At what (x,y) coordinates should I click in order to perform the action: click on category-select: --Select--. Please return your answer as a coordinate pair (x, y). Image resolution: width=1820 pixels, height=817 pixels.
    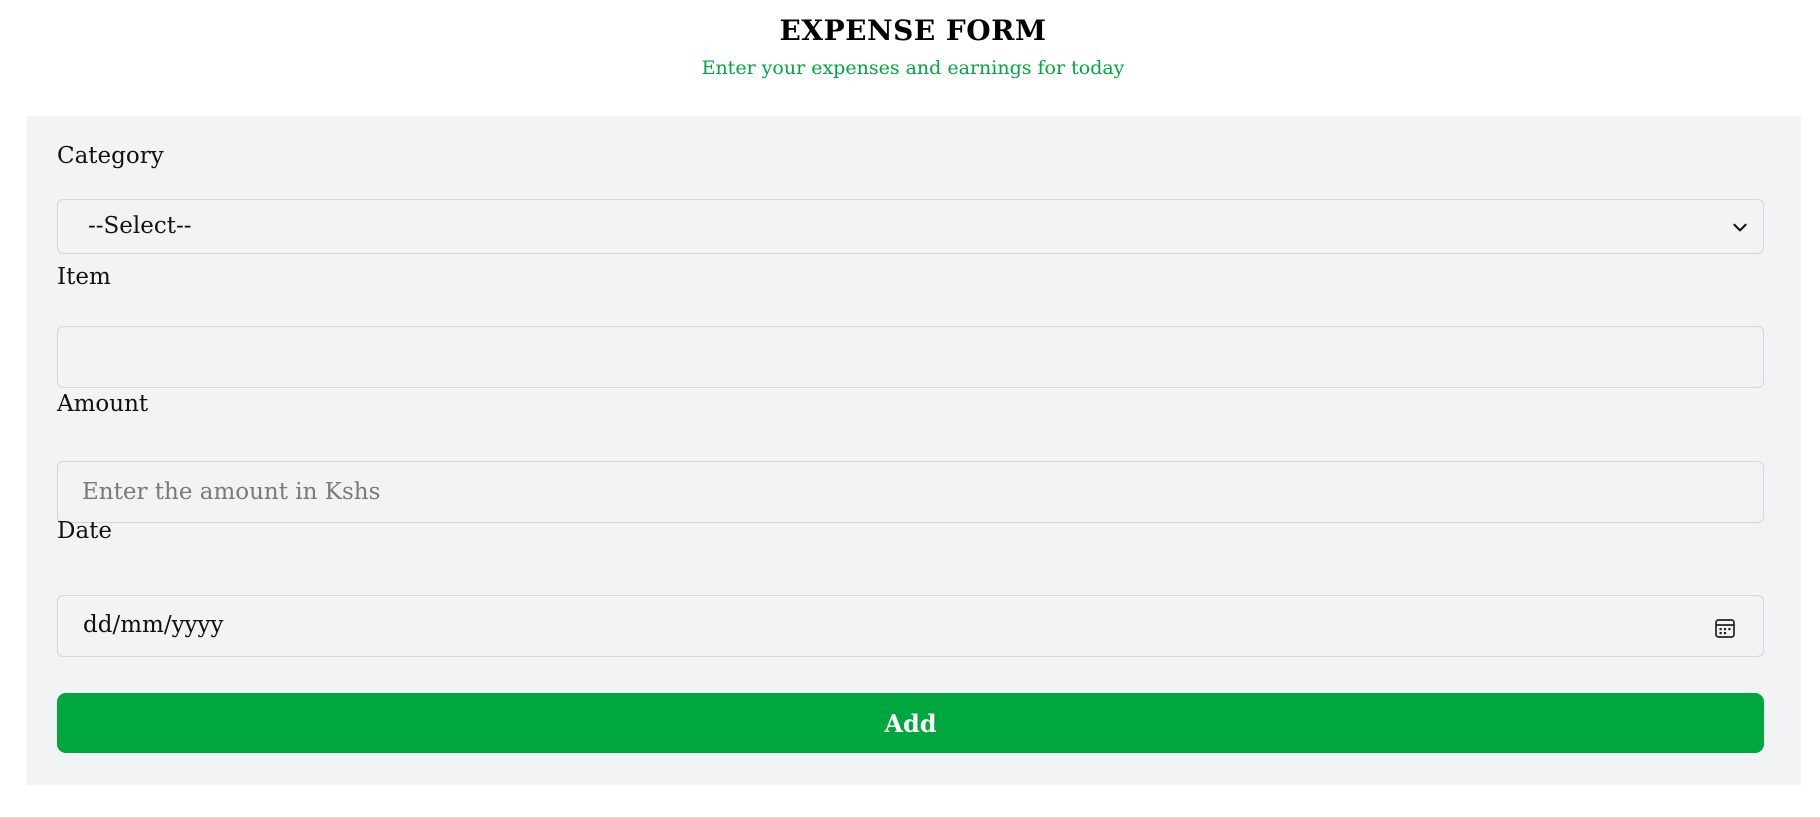
    Looking at the image, I should click on (910, 226).